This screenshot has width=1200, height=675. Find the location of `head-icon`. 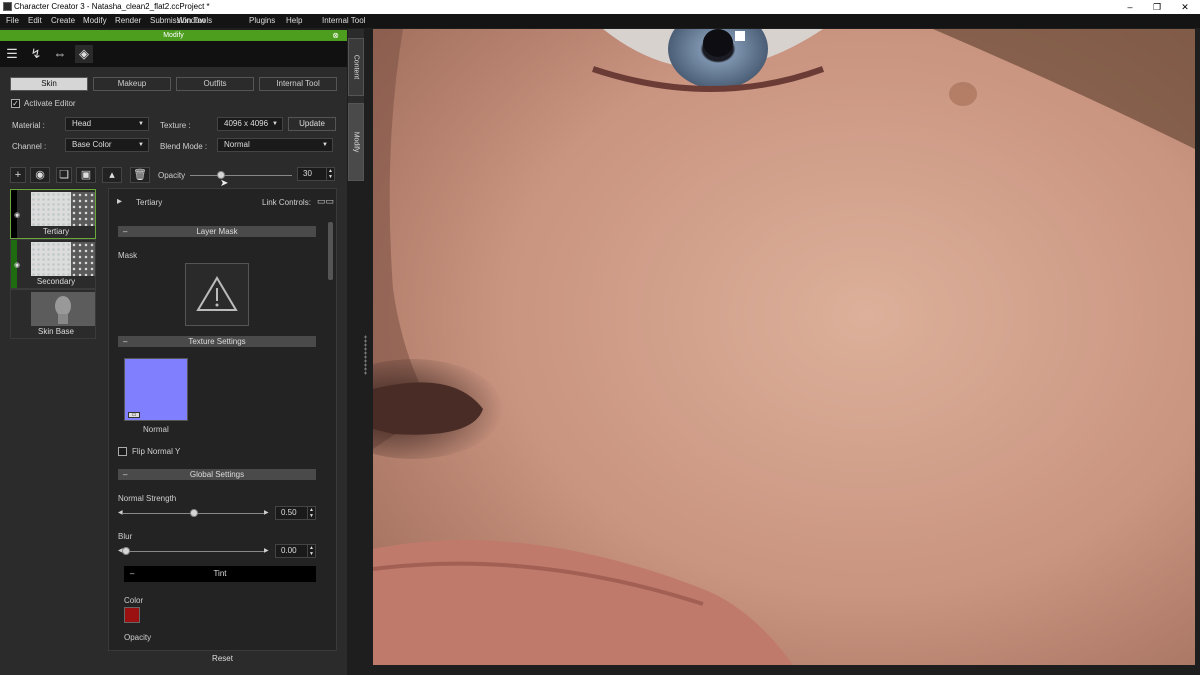

head-icon is located at coordinates (63, 310).